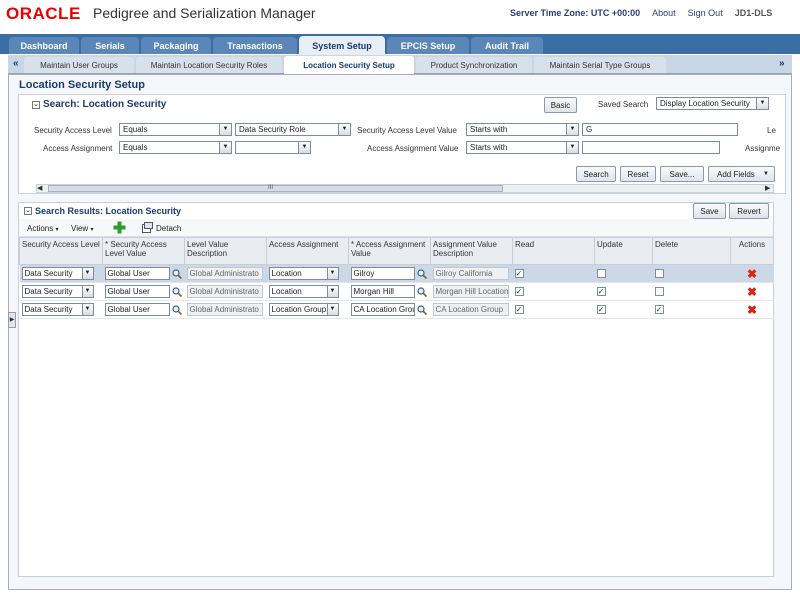 The image size is (800, 600). Describe the element at coordinates (175, 129) in the screenshot. I see `security-access-level-operator: Equals ▼` at that location.